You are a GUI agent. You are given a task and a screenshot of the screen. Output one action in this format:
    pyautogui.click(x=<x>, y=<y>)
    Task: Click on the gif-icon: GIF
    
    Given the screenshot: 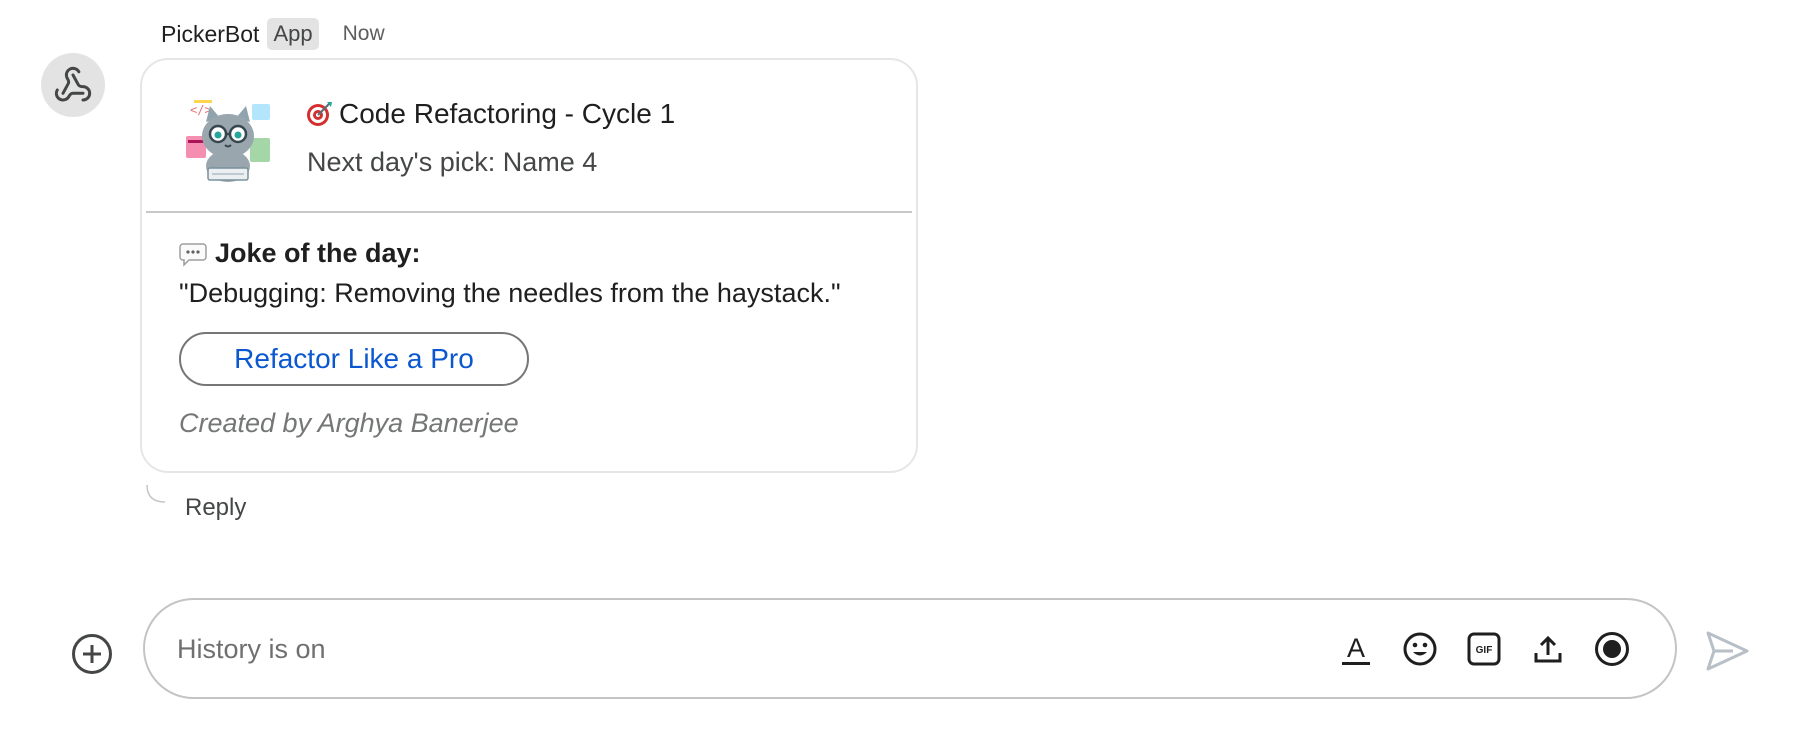 What is the action you would take?
    pyautogui.click(x=1484, y=649)
    